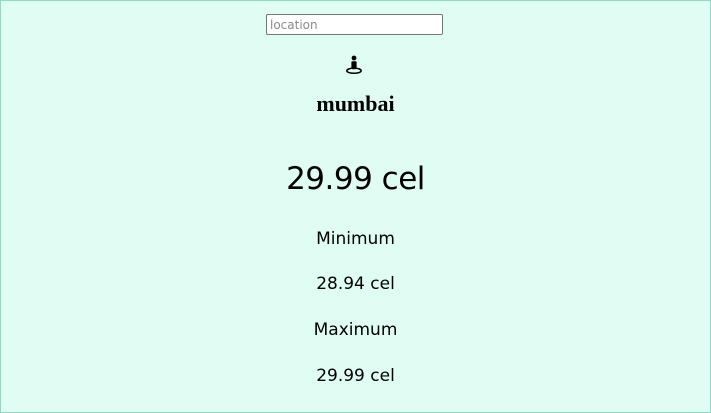 This screenshot has height=413, width=711. I want to click on maximum-temperature: 29.99 cel, so click(355, 376).